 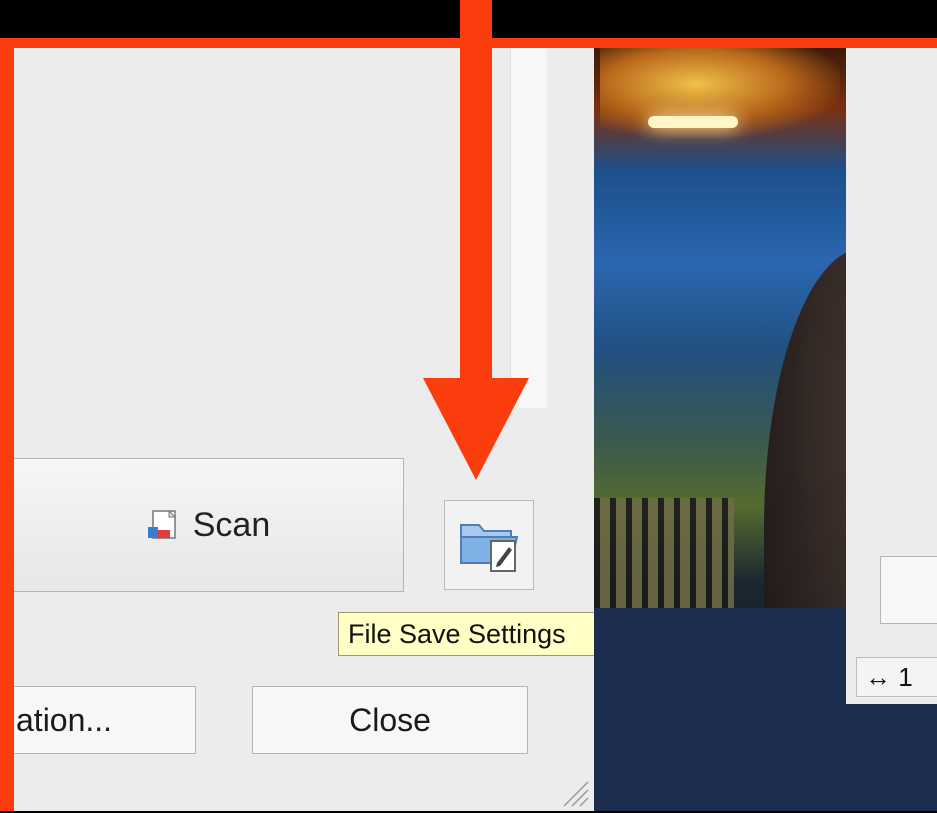 What do you see at coordinates (693, 122) in the screenshot?
I see `photo-lamp` at bounding box center [693, 122].